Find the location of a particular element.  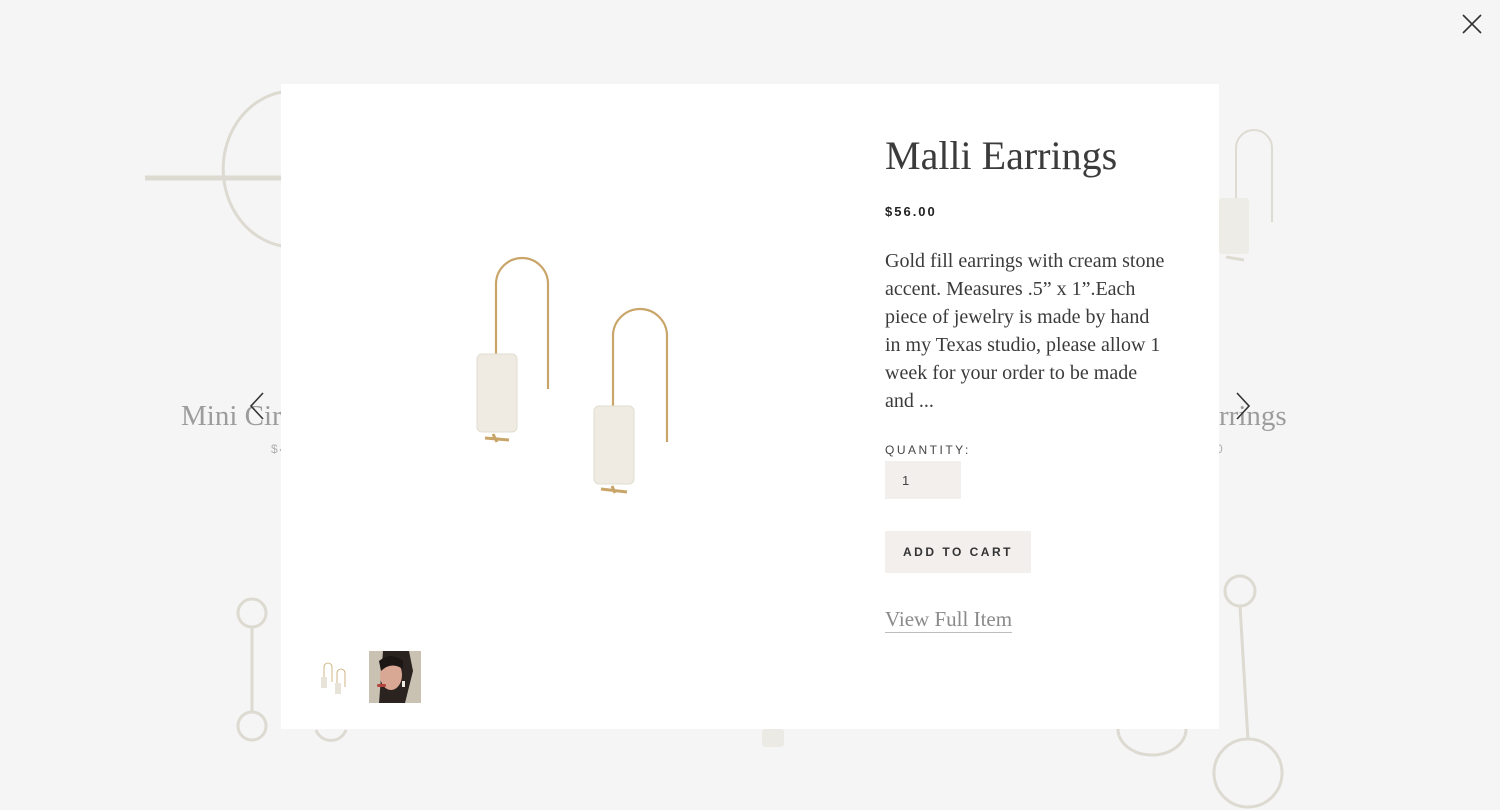

previous-product-button is located at coordinates (258, 406).